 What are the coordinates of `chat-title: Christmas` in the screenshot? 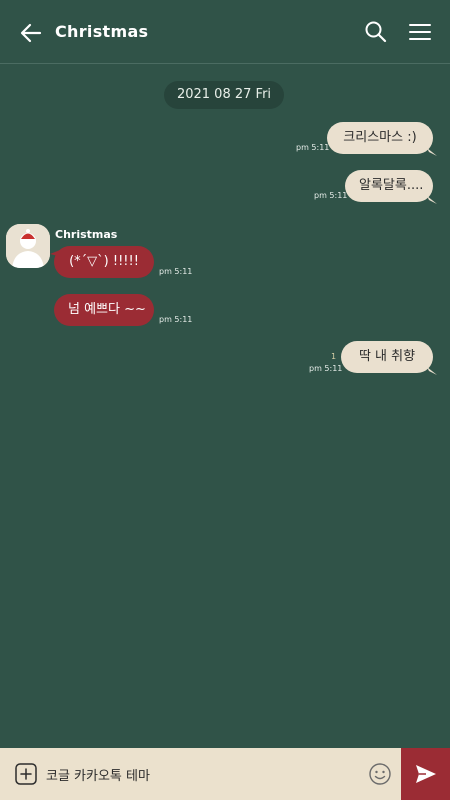 It's located at (102, 31).